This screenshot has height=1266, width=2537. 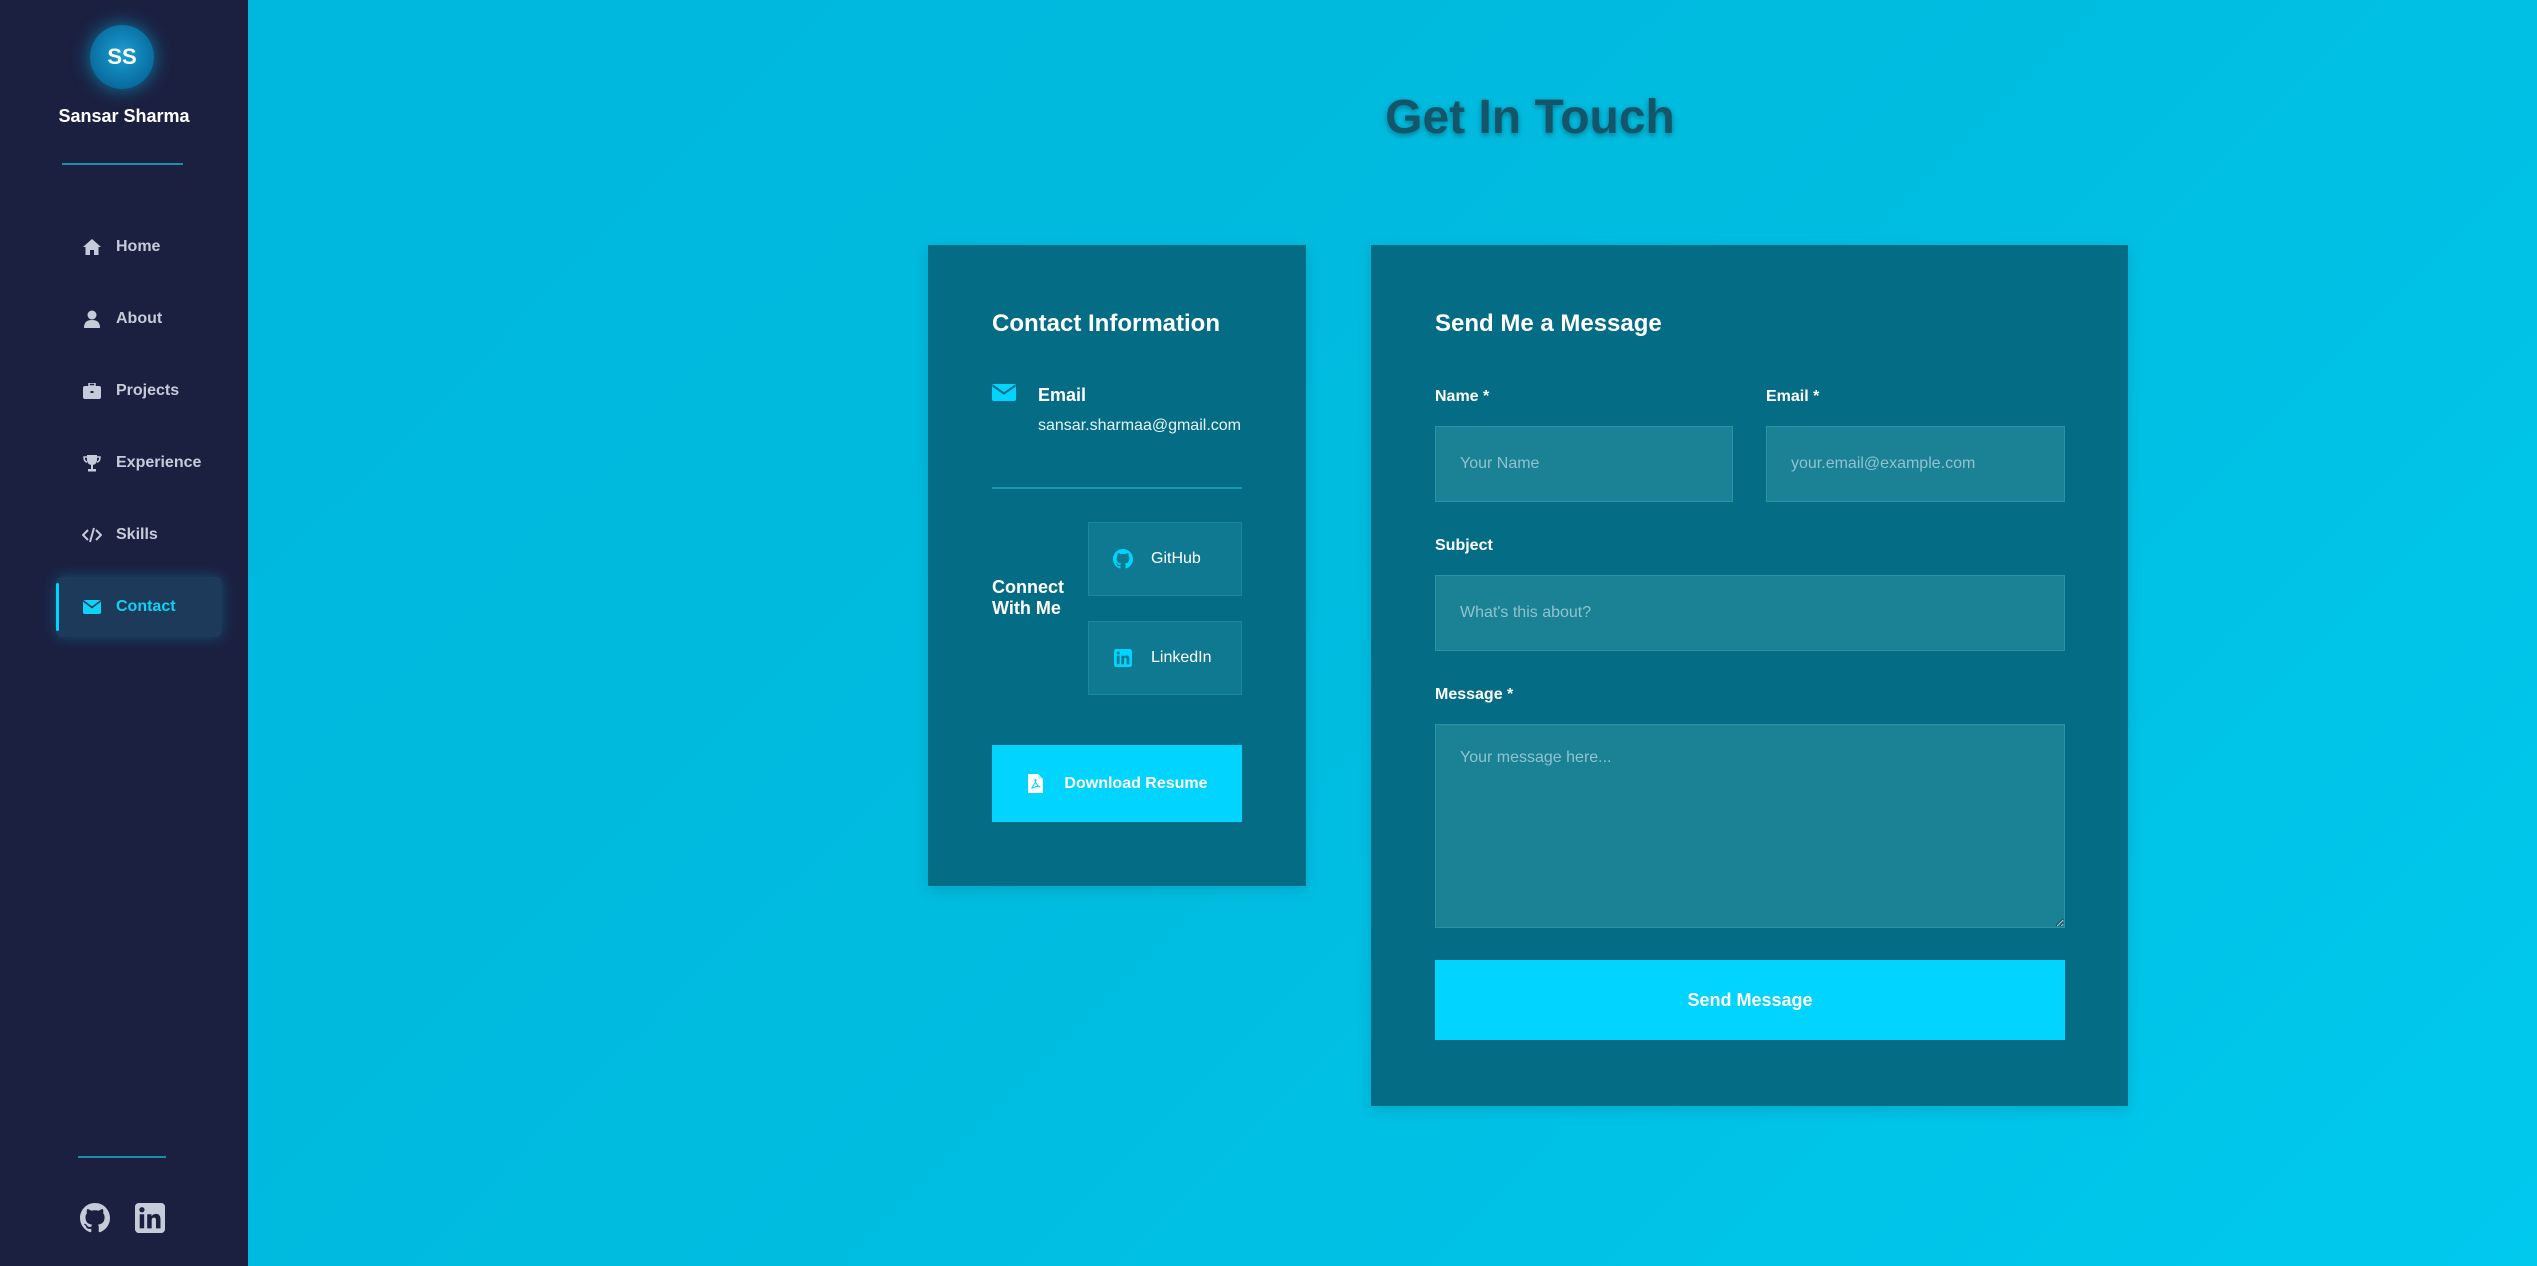 What do you see at coordinates (122, 1157) in the screenshot?
I see `sidebar-divider-bottom` at bounding box center [122, 1157].